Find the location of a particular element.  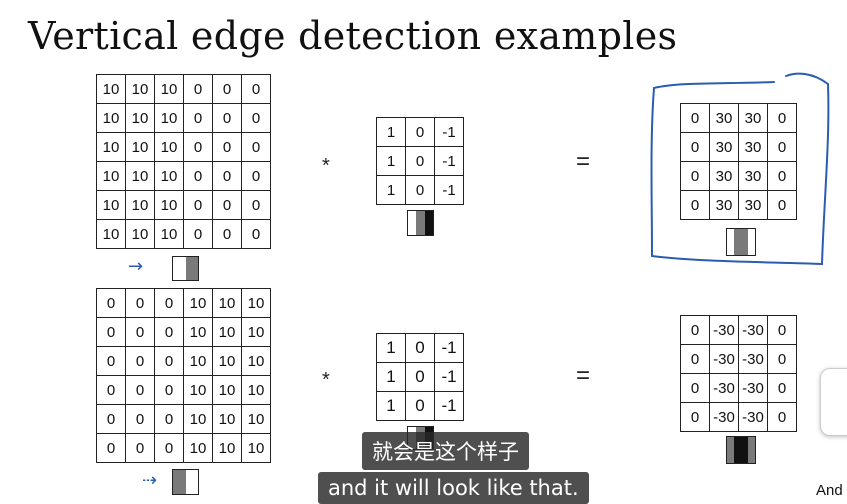

matrix-cell: 1 is located at coordinates (391, 348).